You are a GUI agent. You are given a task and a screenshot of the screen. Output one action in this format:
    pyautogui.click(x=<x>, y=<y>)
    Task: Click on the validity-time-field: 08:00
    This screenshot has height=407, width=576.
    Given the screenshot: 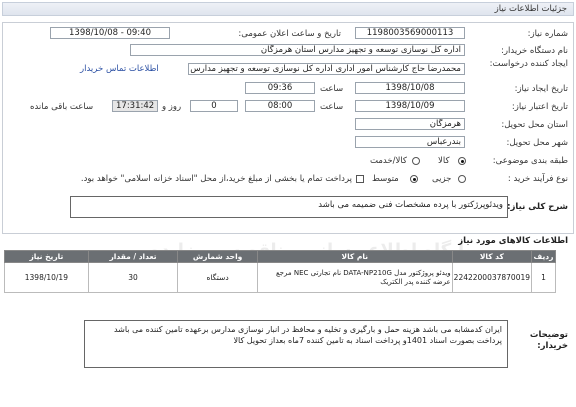 What is the action you would take?
    pyautogui.click(x=280, y=106)
    